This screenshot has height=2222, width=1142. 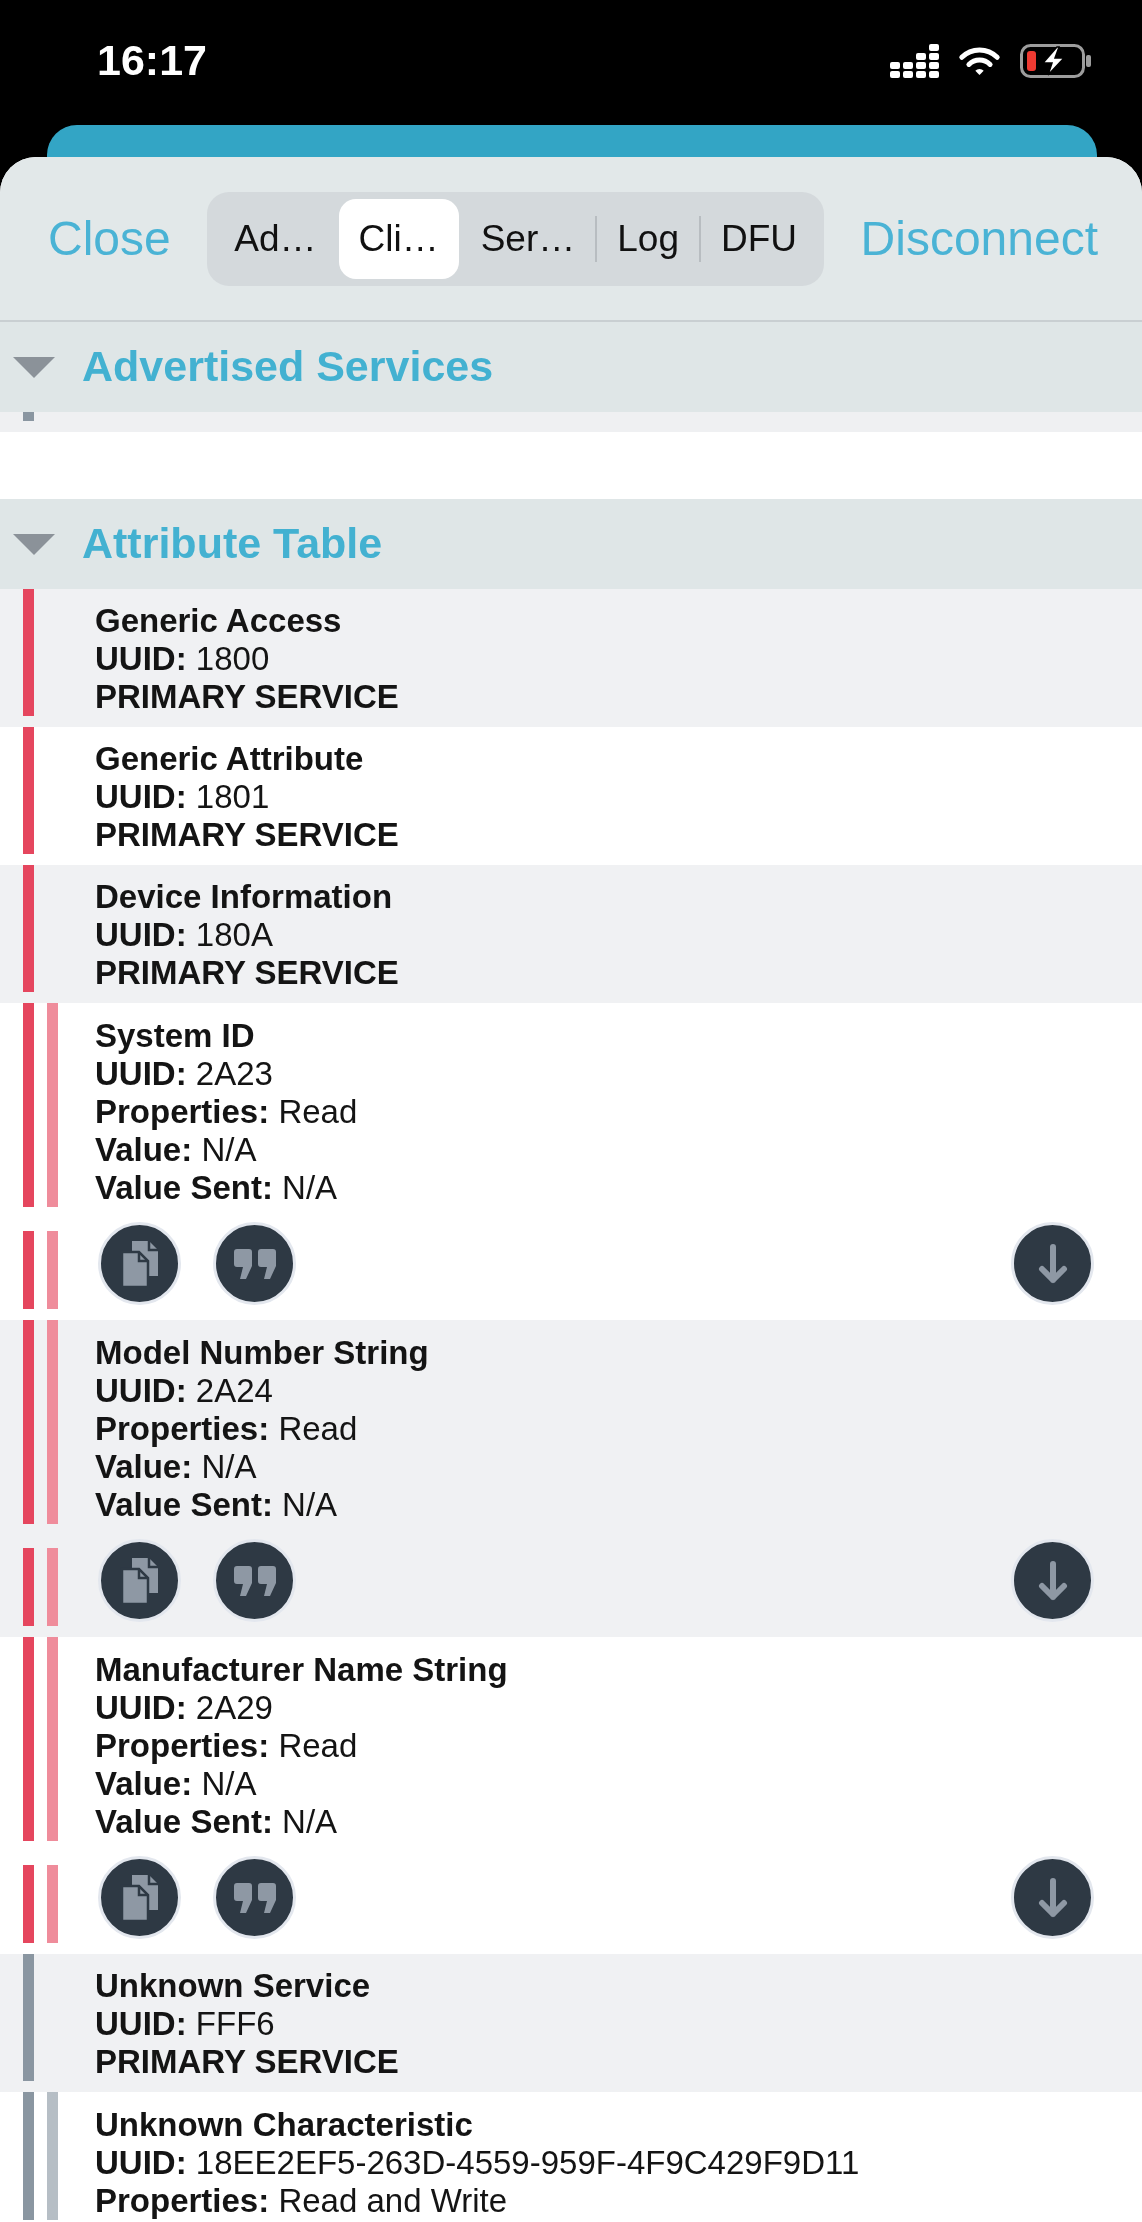 What do you see at coordinates (184, 1708) in the screenshot?
I see `detail-text: UUID: 2A29` at bounding box center [184, 1708].